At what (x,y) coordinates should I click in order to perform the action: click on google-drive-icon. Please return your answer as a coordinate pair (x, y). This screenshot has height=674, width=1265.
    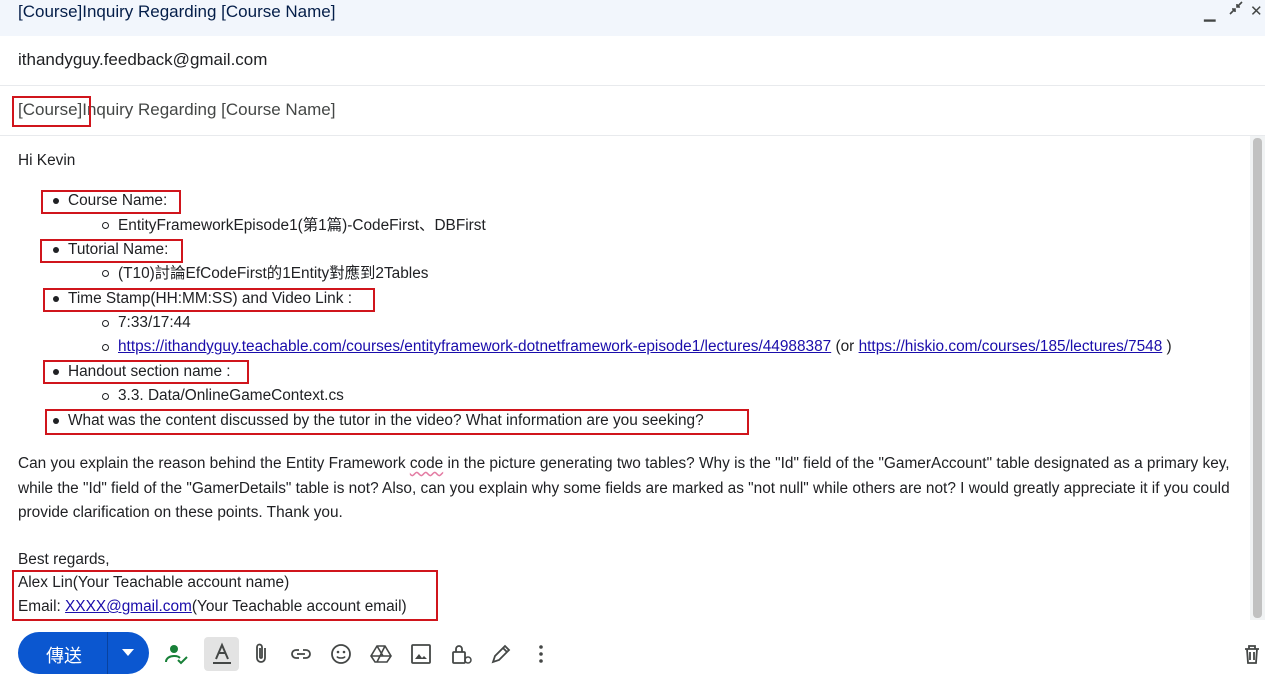
    Looking at the image, I should click on (381, 654).